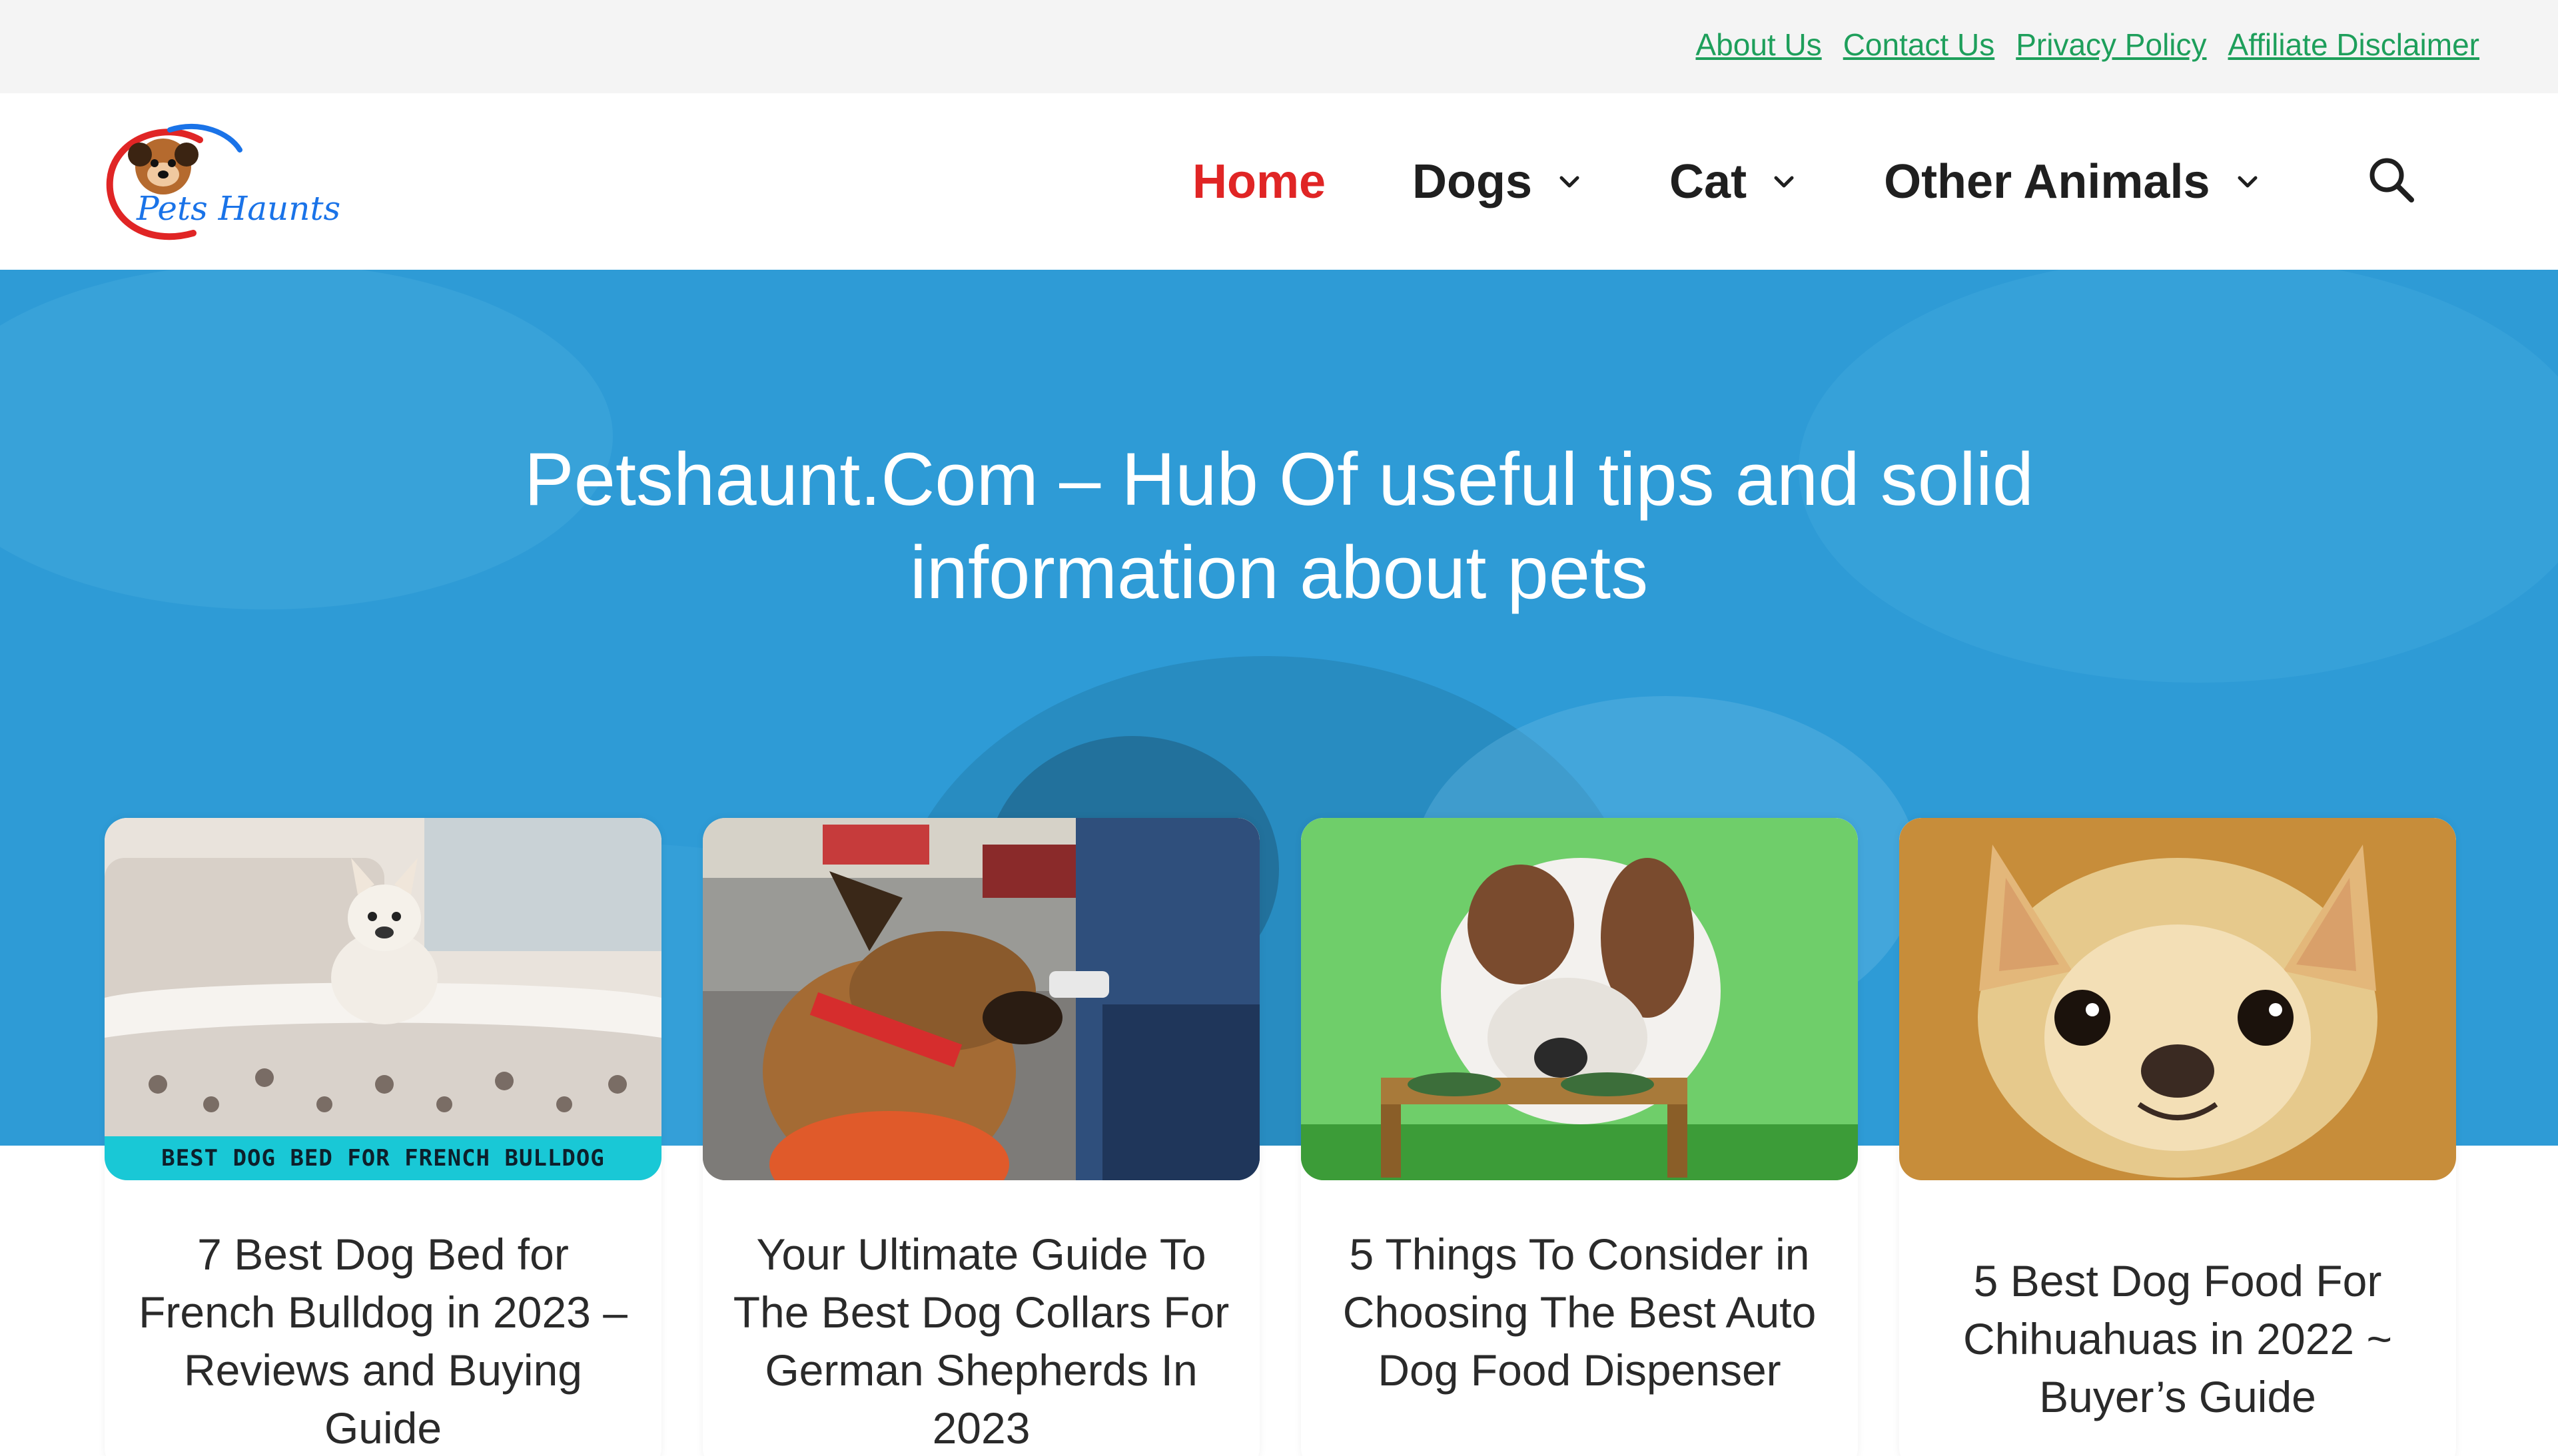 This screenshot has height=1456, width=2558. I want to click on image-banner: BEST DOG BED FOR FRENCH BULLDOG, so click(383, 1158).